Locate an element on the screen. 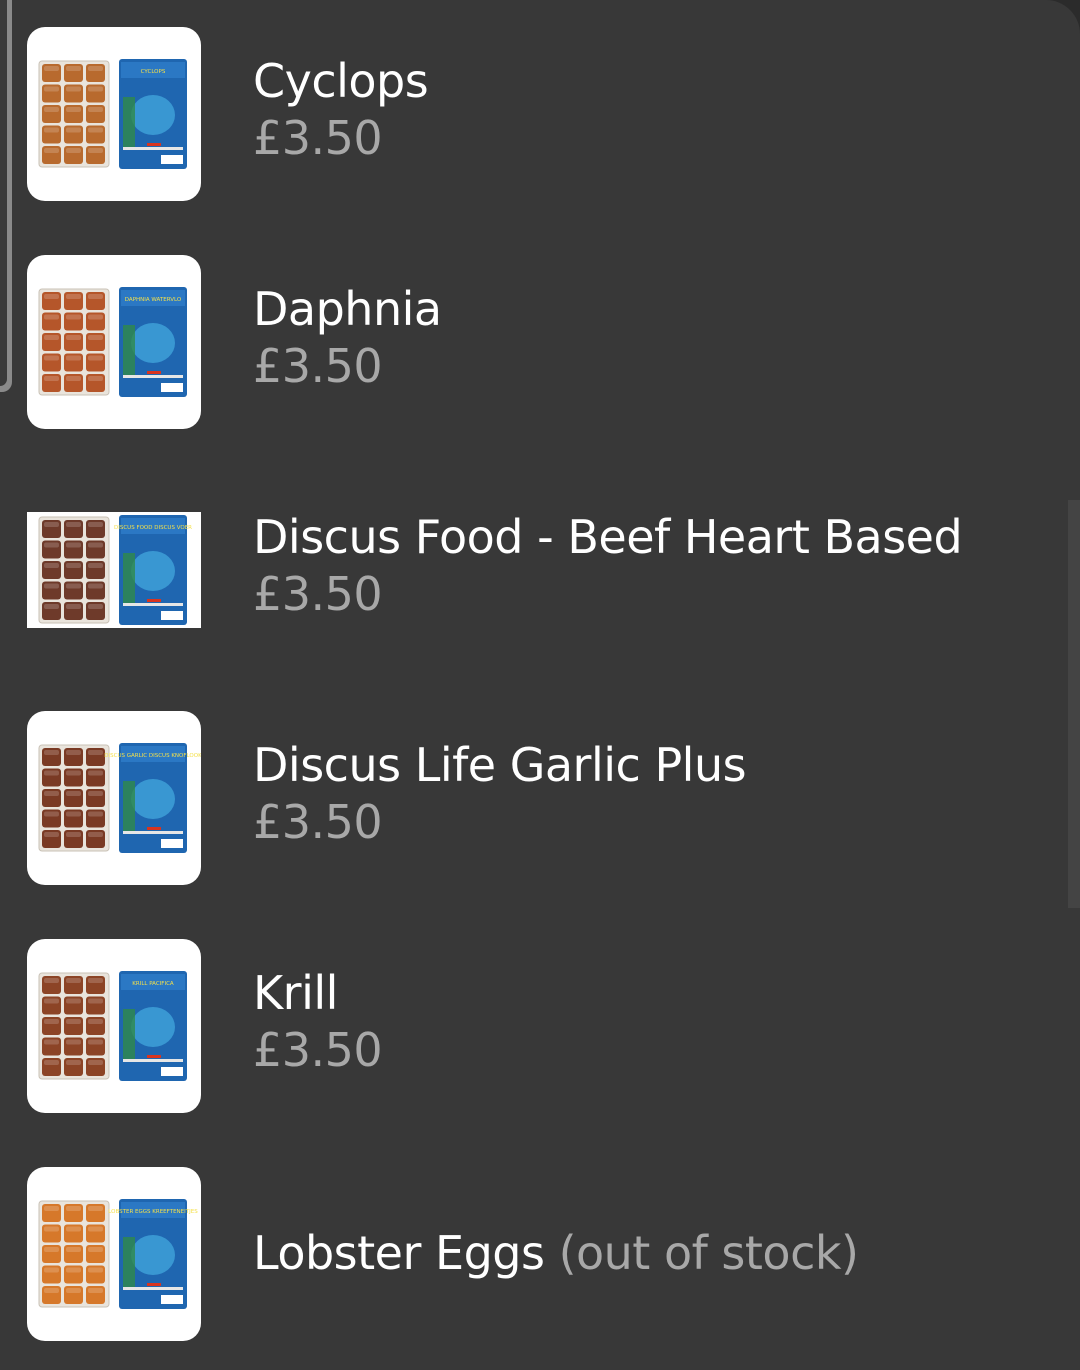 This screenshot has width=1080, height=1370. product-thumbnail: KRILL PACIFICA is located at coordinates (114, 1026).